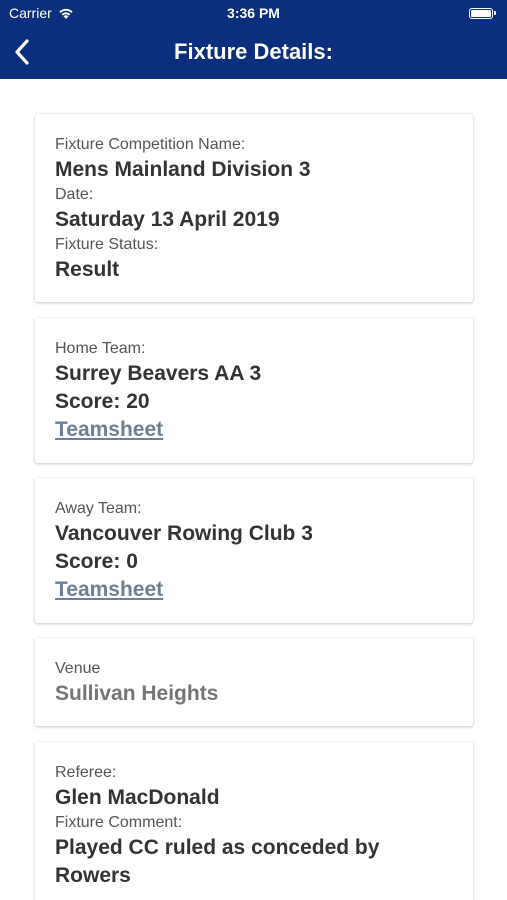  What do you see at coordinates (87, 269) in the screenshot?
I see `fixture-status: Result` at bounding box center [87, 269].